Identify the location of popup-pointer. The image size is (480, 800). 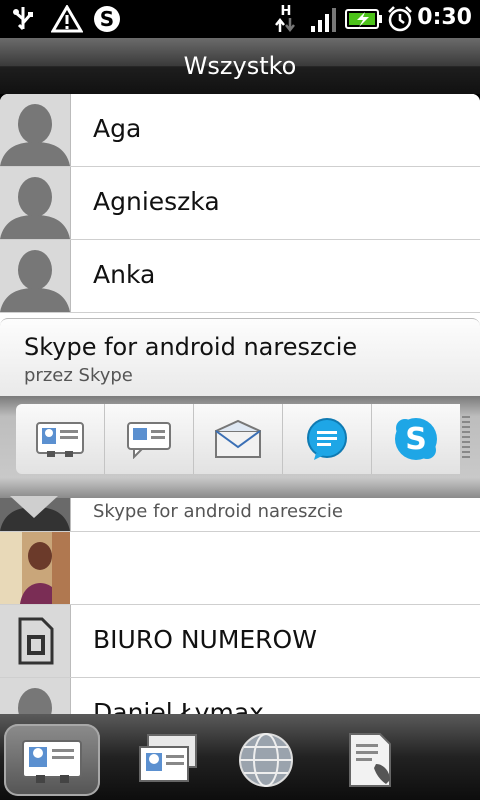
(34, 507).